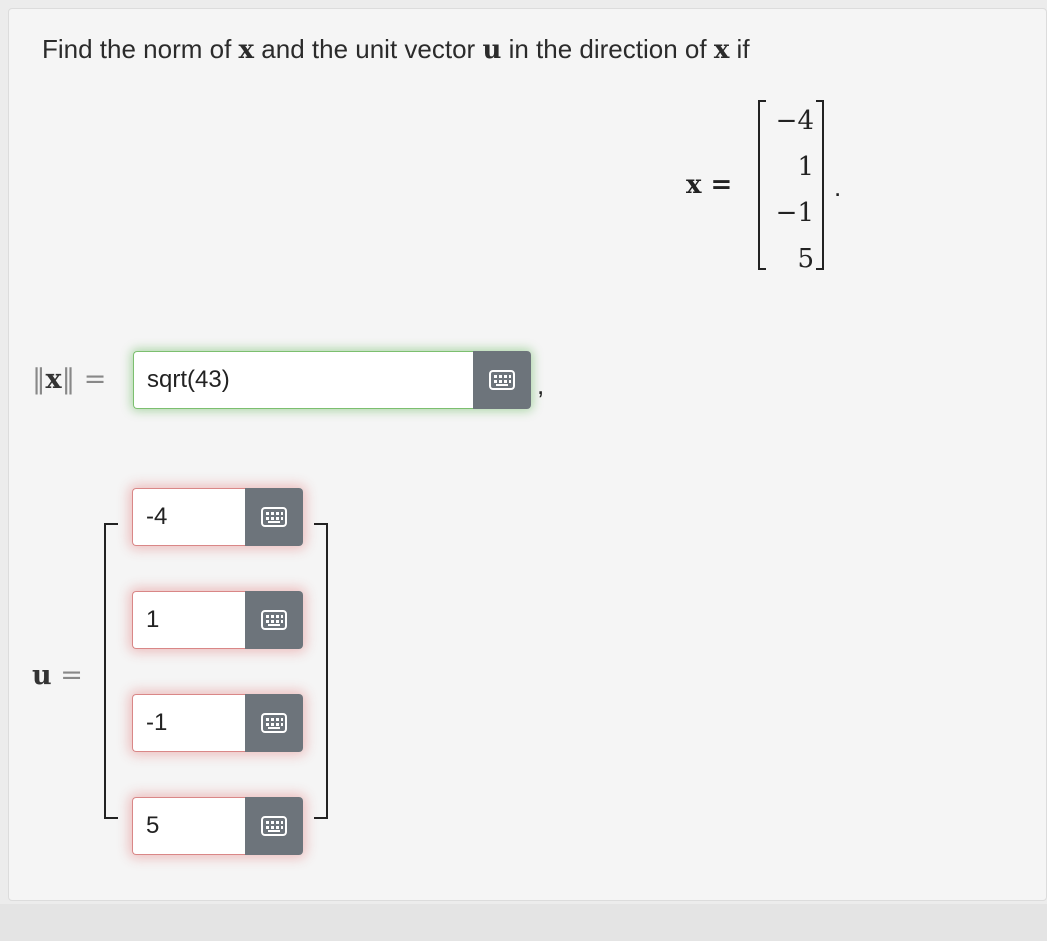 Image resolution: width=1047 pixels, height=941 pixels. What do you see at coordinates (607, 49) in the screenshot?
I see `prompt-suffix-pre: in the direction of` at bounding box center [607, 49].